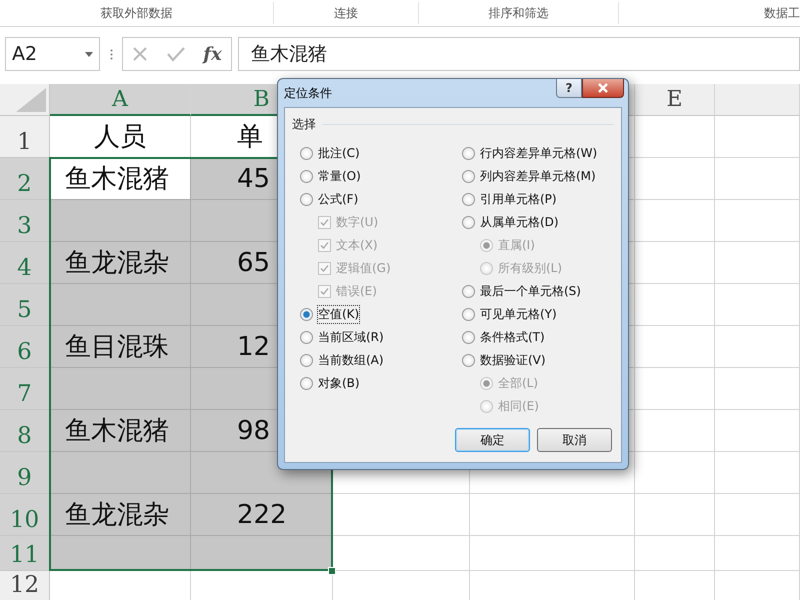  I want to click on option-label: 数据验证(V), so click(513, 360).